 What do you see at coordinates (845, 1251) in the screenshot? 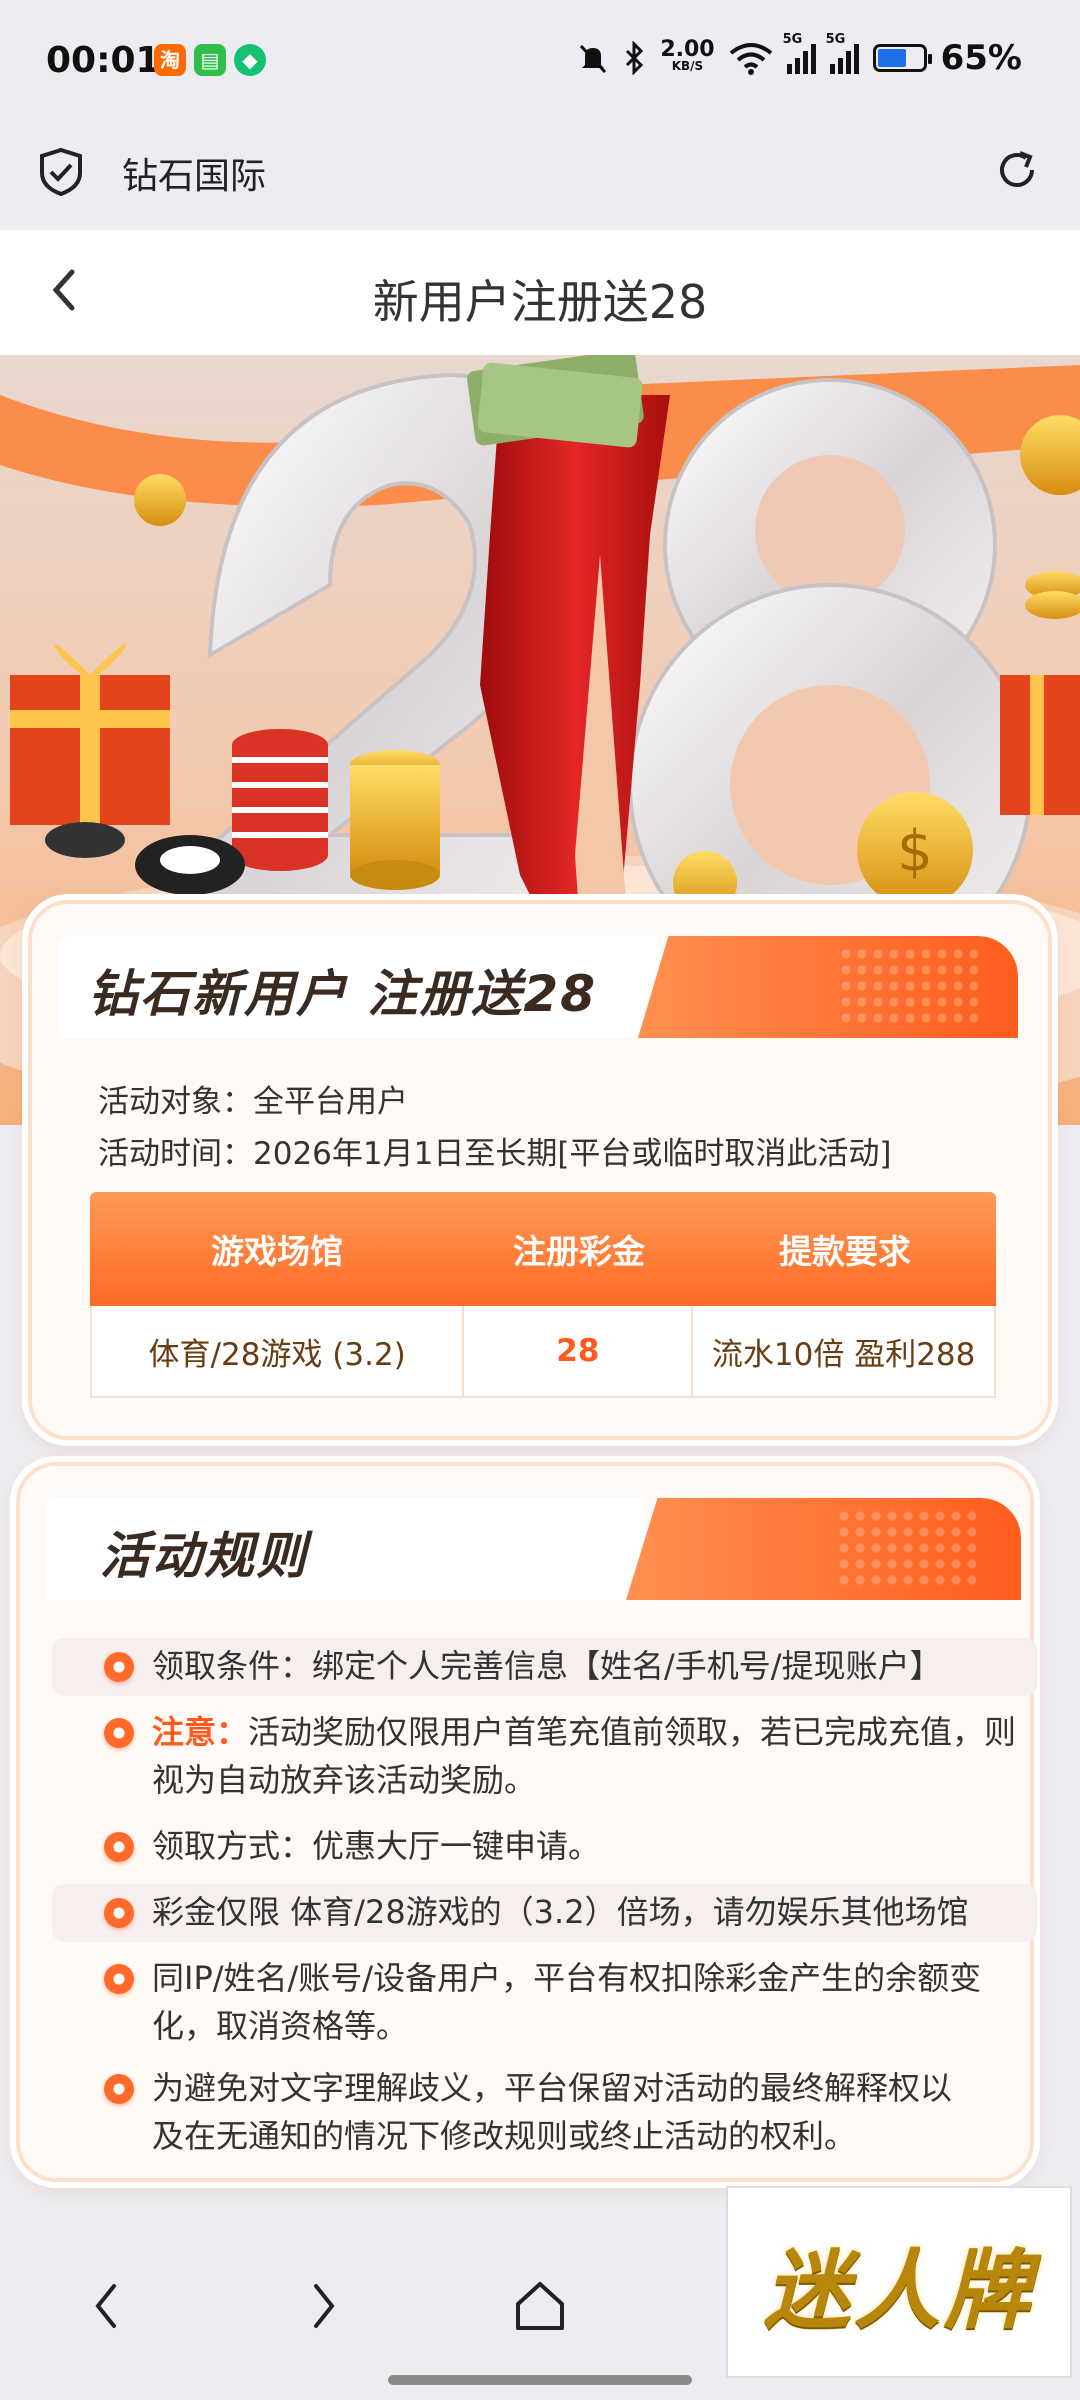
I see `col-header-withdraw: 提款要求` at bounding box center [845, 1251].